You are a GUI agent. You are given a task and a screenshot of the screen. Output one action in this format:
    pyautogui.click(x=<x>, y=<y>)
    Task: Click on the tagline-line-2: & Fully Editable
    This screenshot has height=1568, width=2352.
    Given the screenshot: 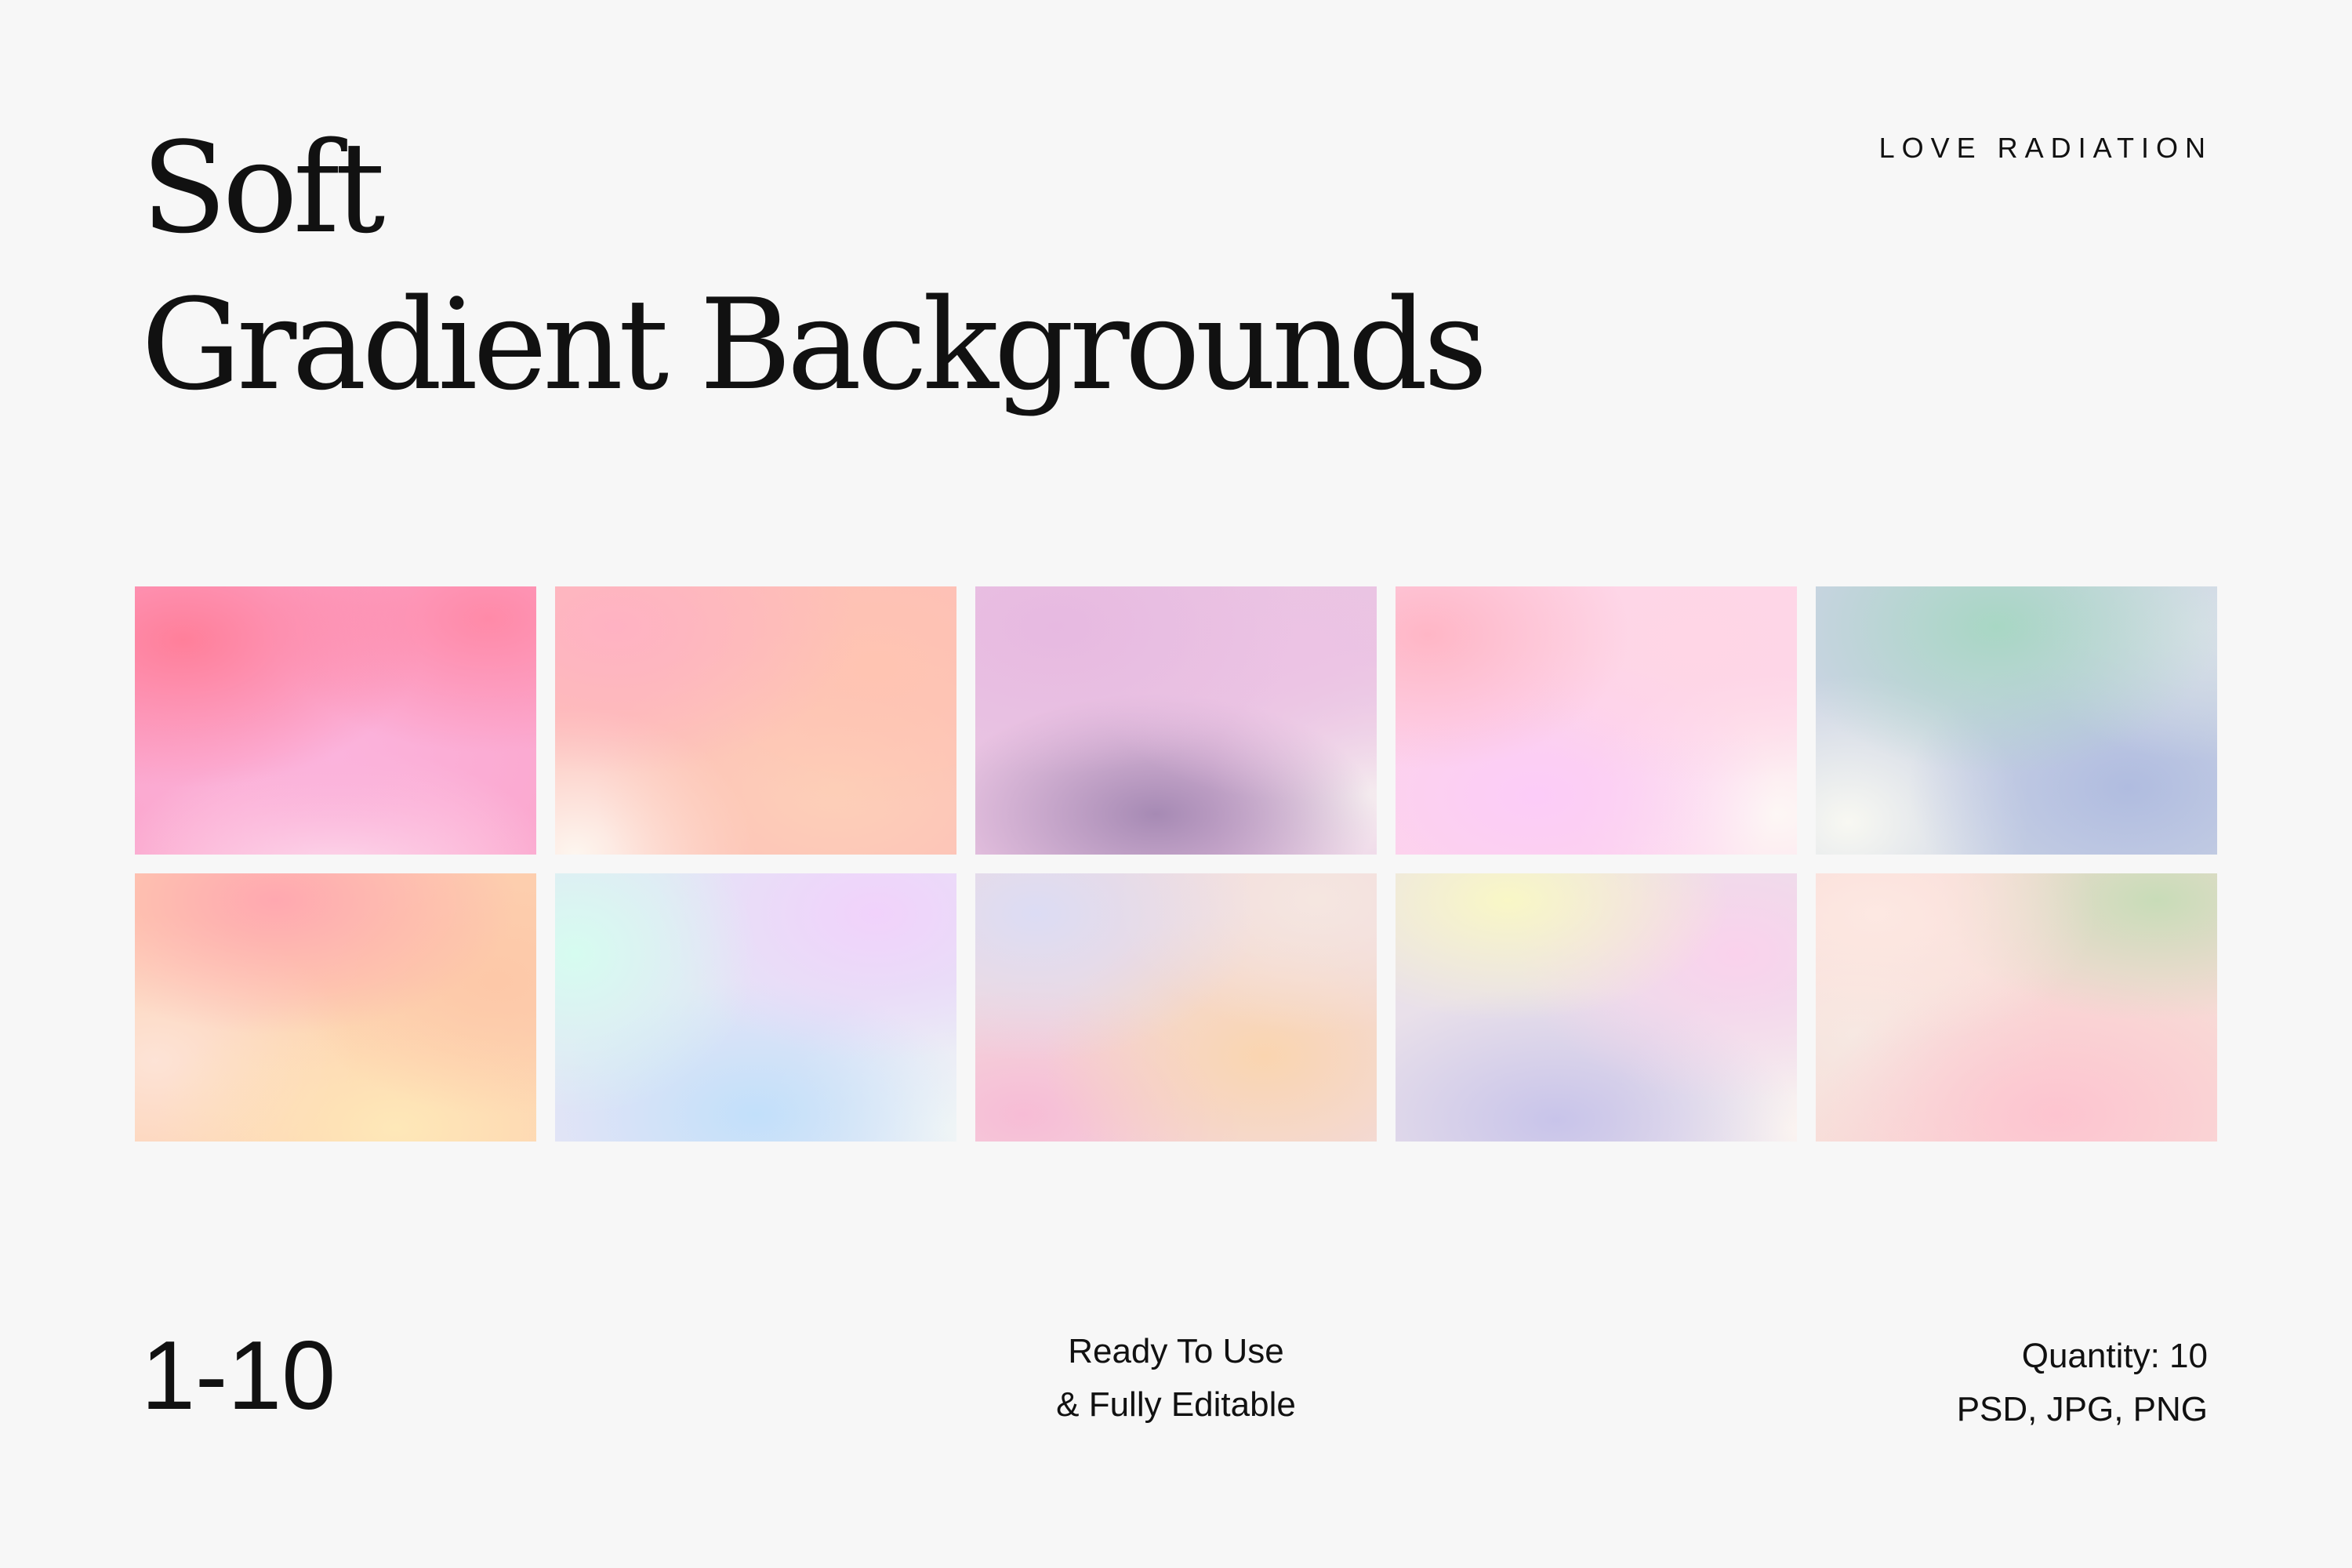 What is the action you would take?
    pyautogui.click(x=1176, y=1404)
    